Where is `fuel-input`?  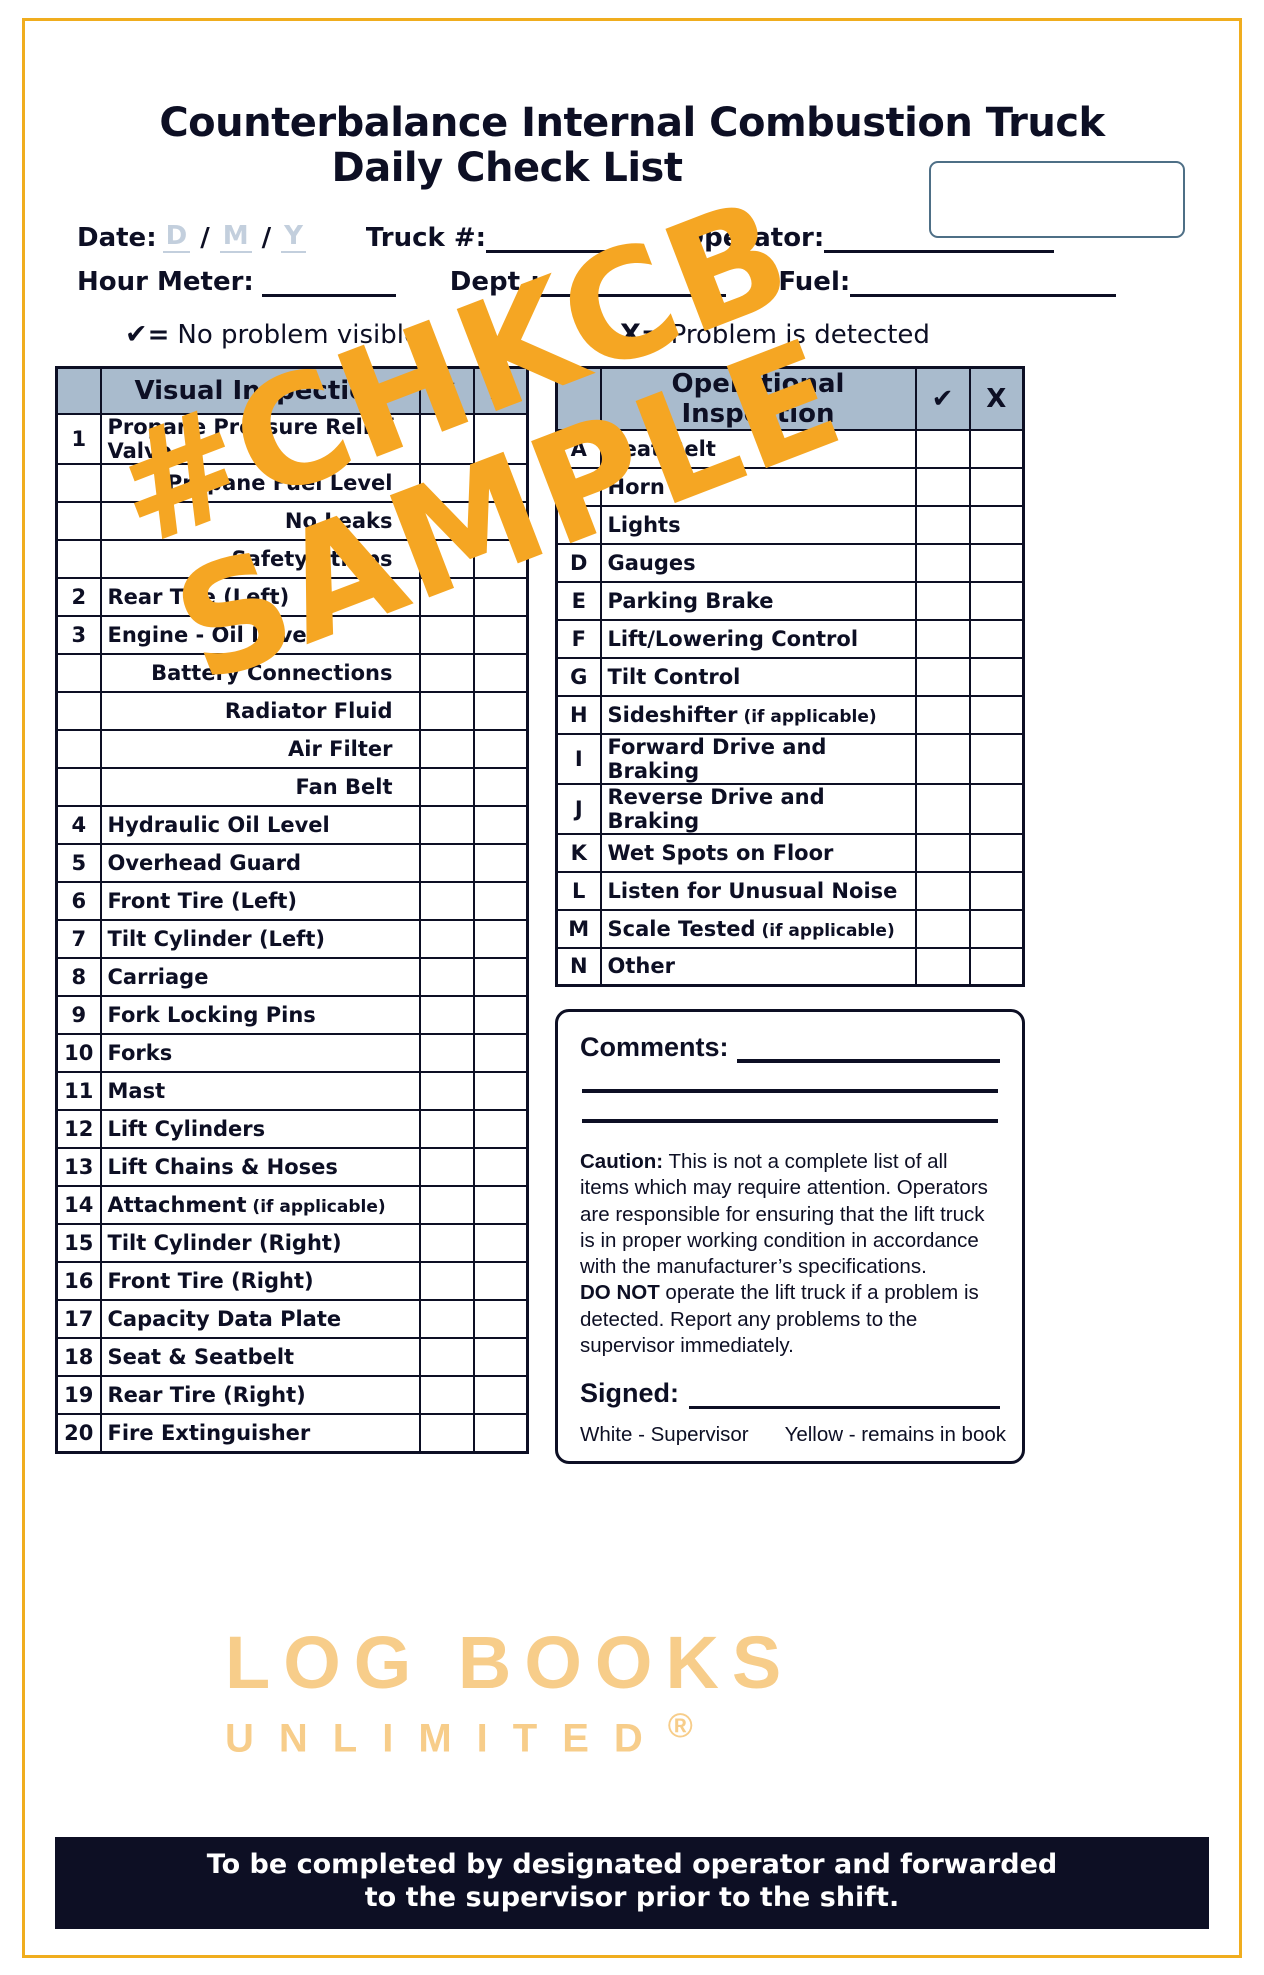
fuel-input is located at coordinates (983, 295).